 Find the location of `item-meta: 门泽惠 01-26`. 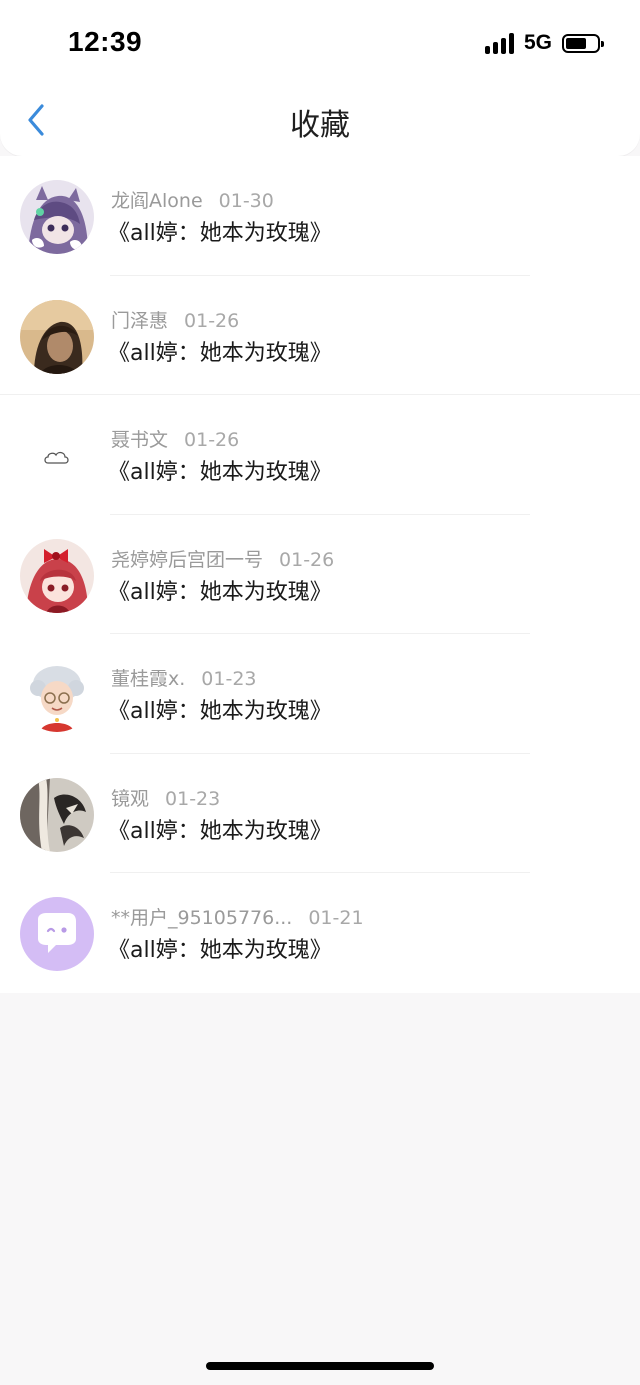

item-meta: 门泽惠 01-26 is located at coordinates (175, 319).